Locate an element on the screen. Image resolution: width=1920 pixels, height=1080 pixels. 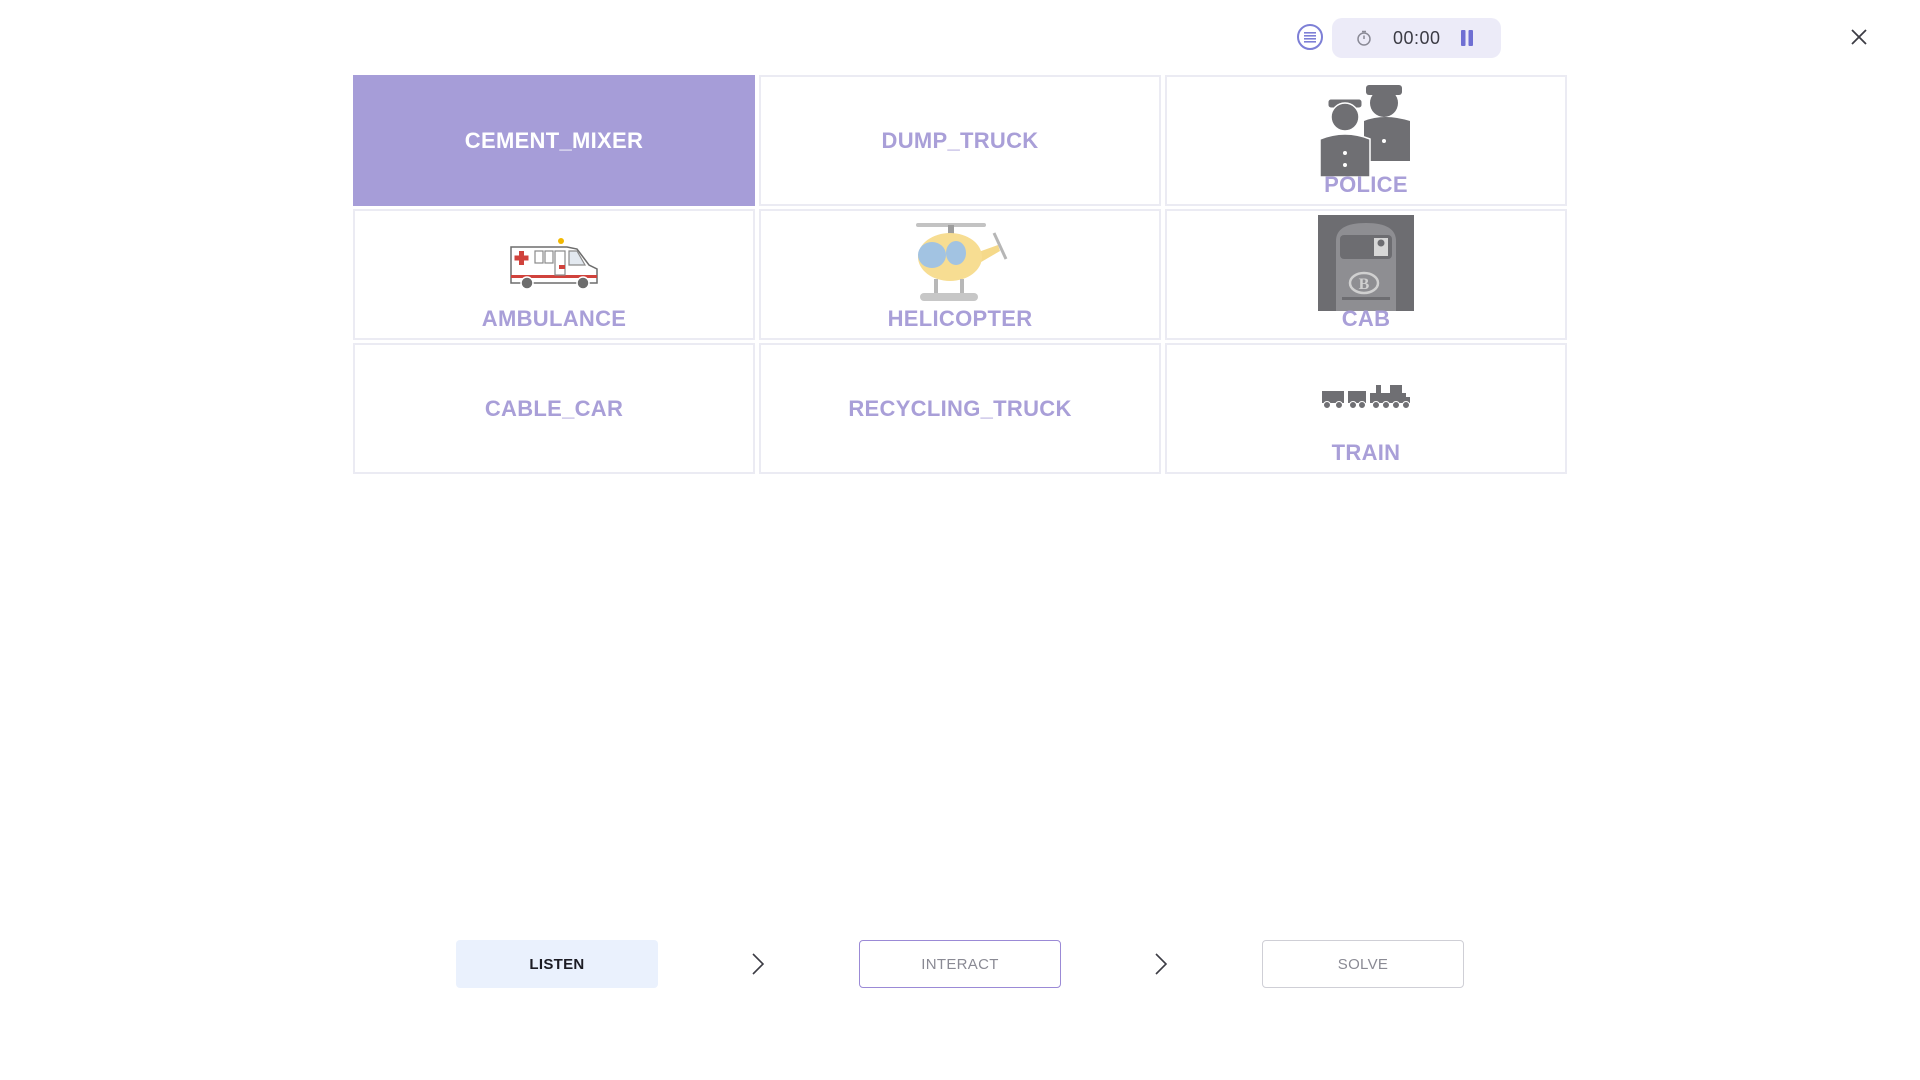
tile-label: RECYCLING_TRUCK is located at coordinates (960, 408).